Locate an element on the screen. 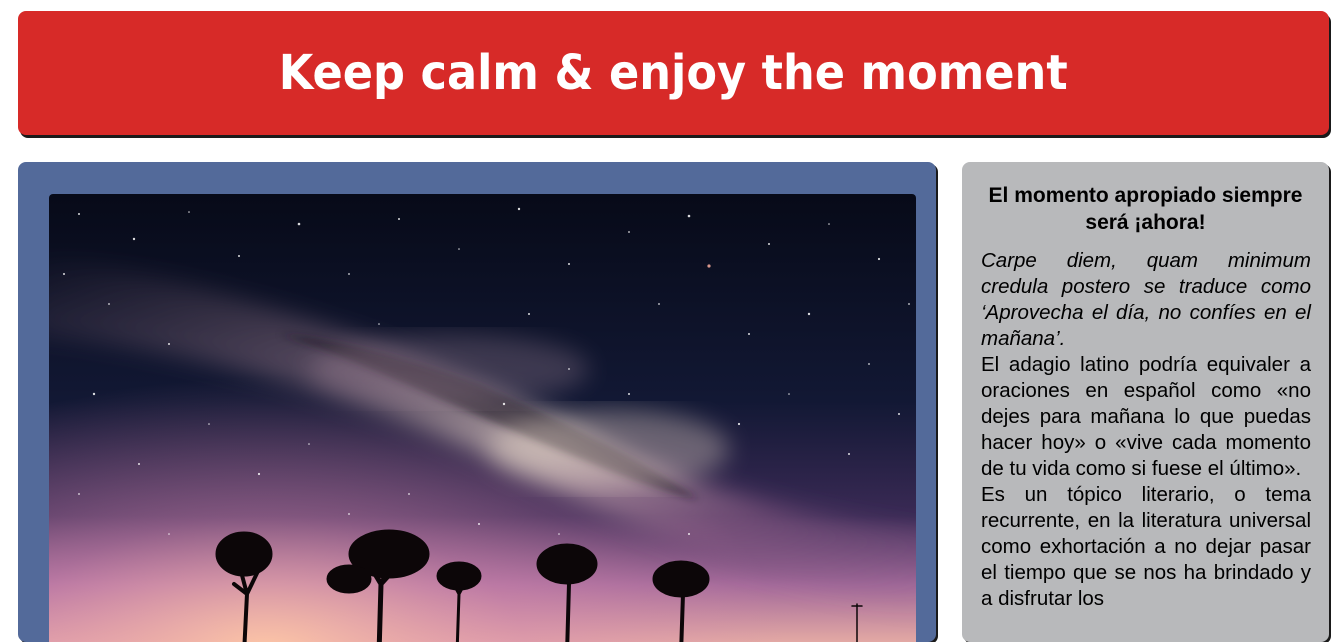 This screenshot has width=1343, height=642. page-title: Keep calm & enjoy the moment is located at coordinates (673, 73).